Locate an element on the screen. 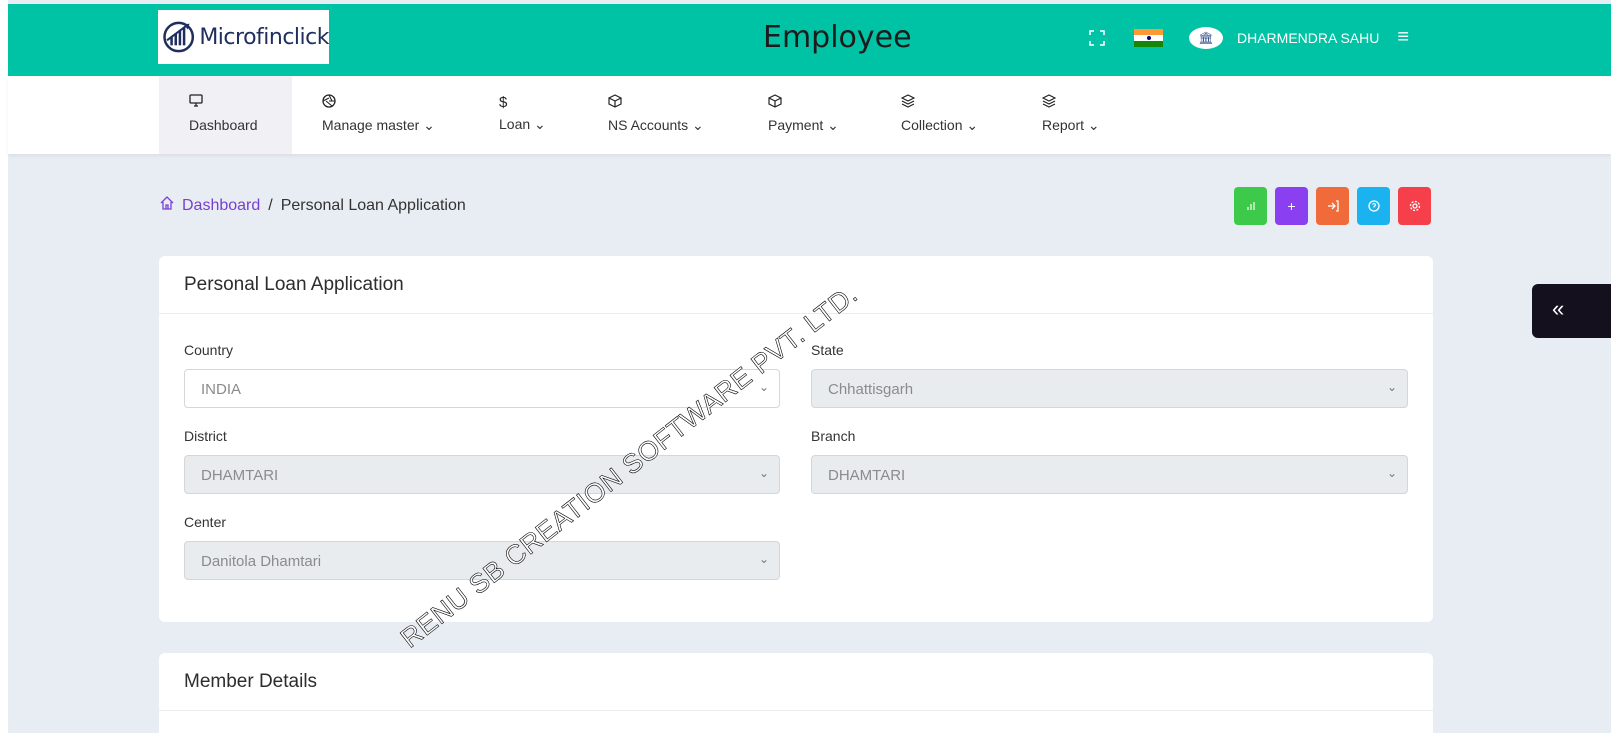 This screenshot has width=1611, height=733. district-select: DHAMTARI ⌄ is located at coordinates (482, 474).